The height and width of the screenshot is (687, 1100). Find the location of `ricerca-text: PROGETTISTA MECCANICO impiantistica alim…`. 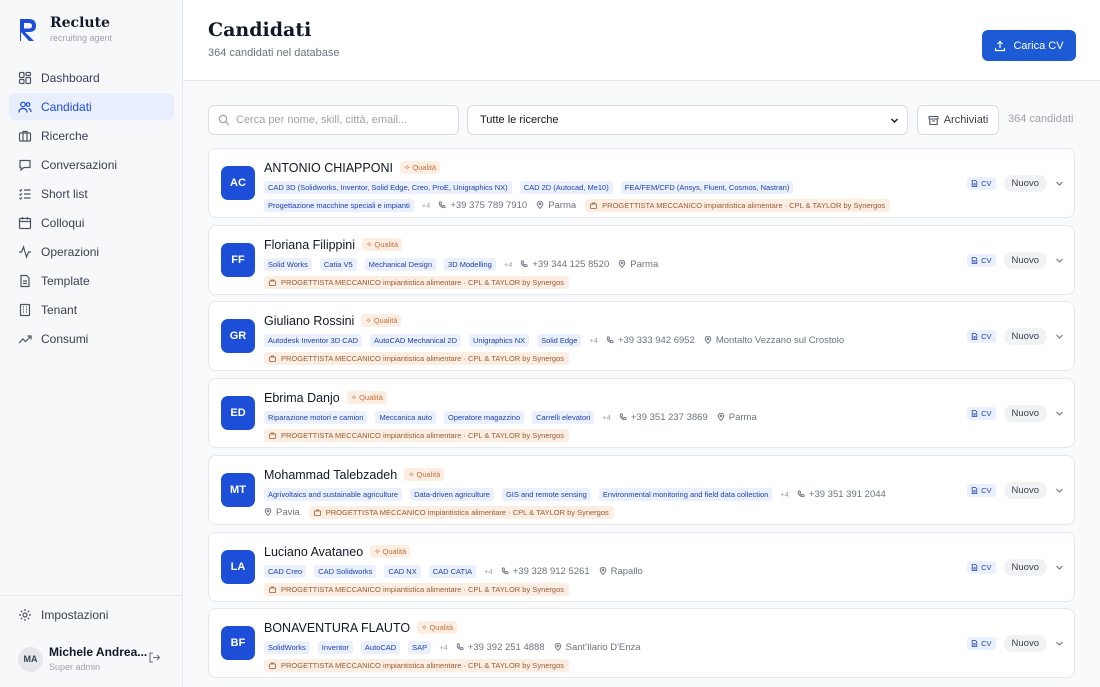

ricerca-text: PROGETTISTA MECCANICO impiantistica alim… is located at coordinates (422, 589).